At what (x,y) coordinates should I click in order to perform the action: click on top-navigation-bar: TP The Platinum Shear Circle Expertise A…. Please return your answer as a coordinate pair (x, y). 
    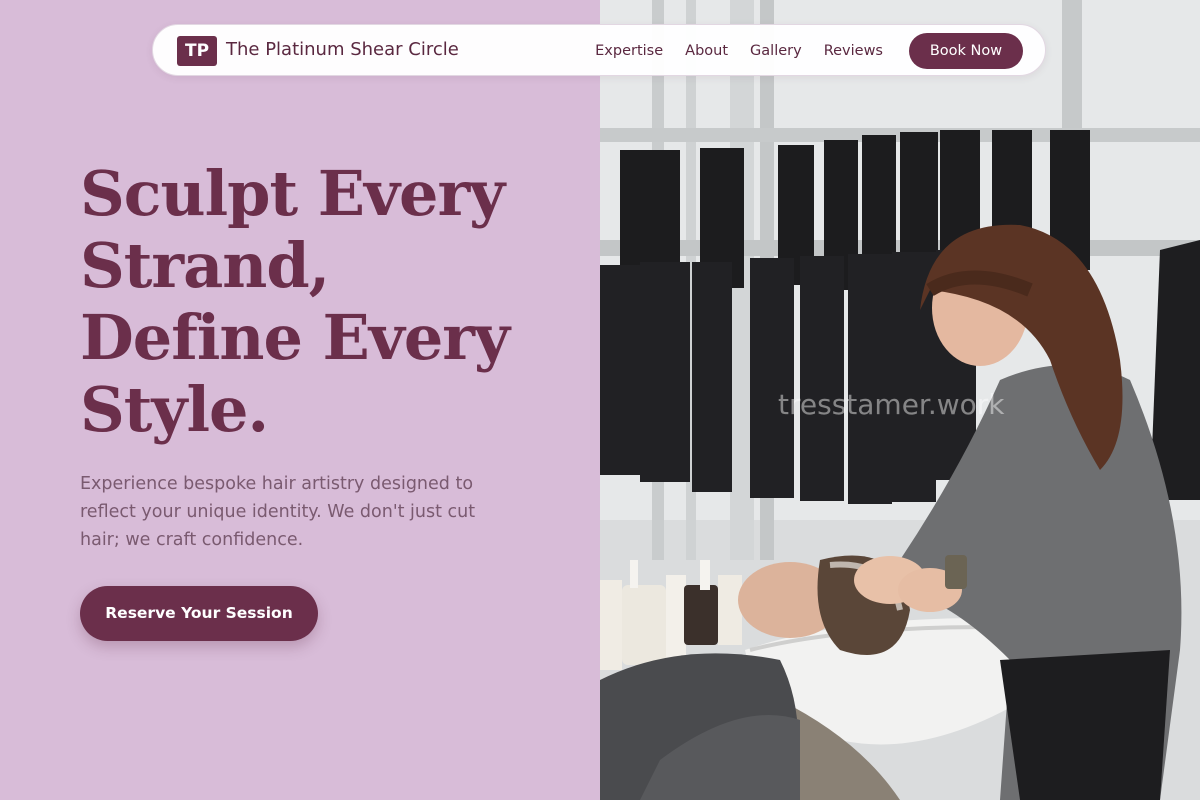
    Looking at the image, I should click on (599, 50).